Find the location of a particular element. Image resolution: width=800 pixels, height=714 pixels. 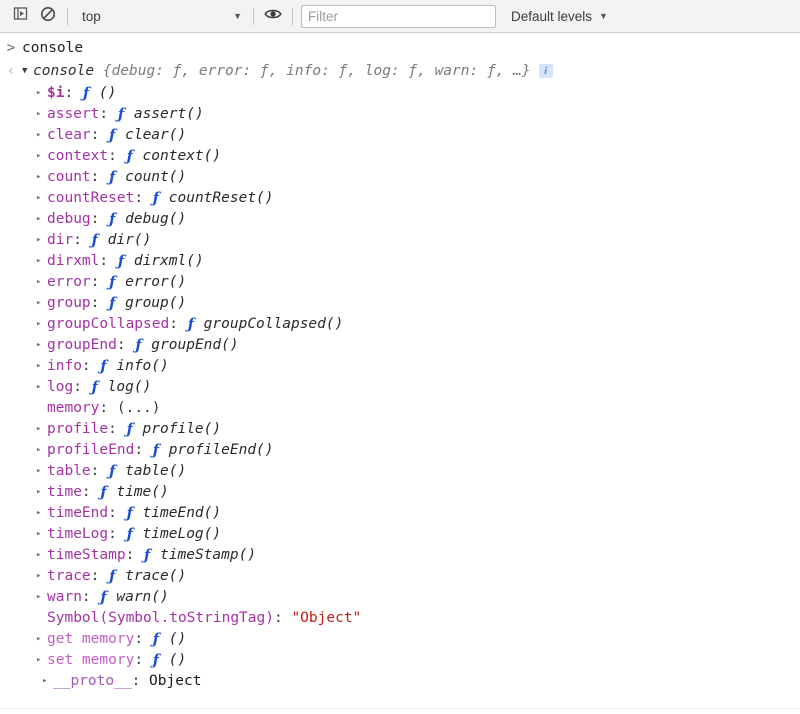

object-property-row: ▸ trace: ƒ trace() is located at coordinates (400, 576).